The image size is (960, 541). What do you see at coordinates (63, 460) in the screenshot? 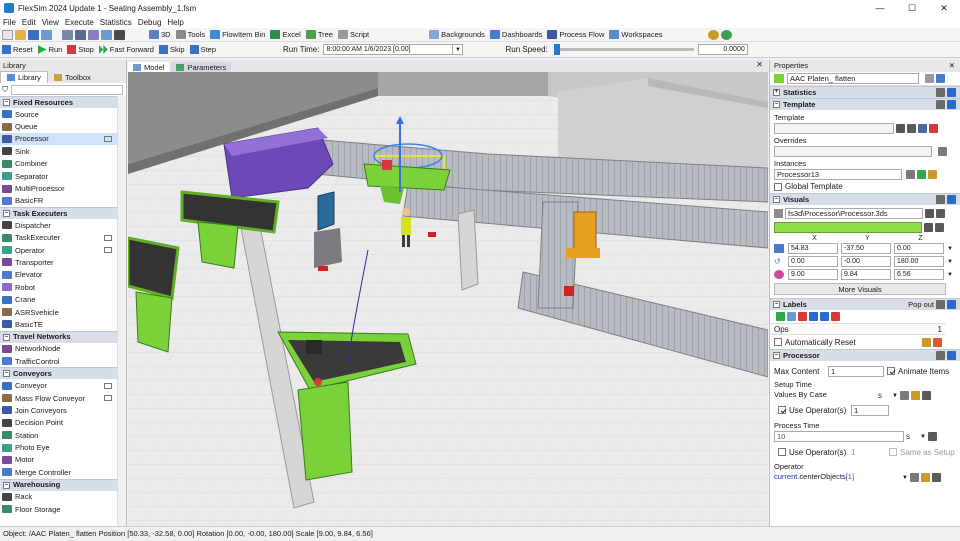
I see `library-item-motor: Motor` at bounding box center [63, 460].